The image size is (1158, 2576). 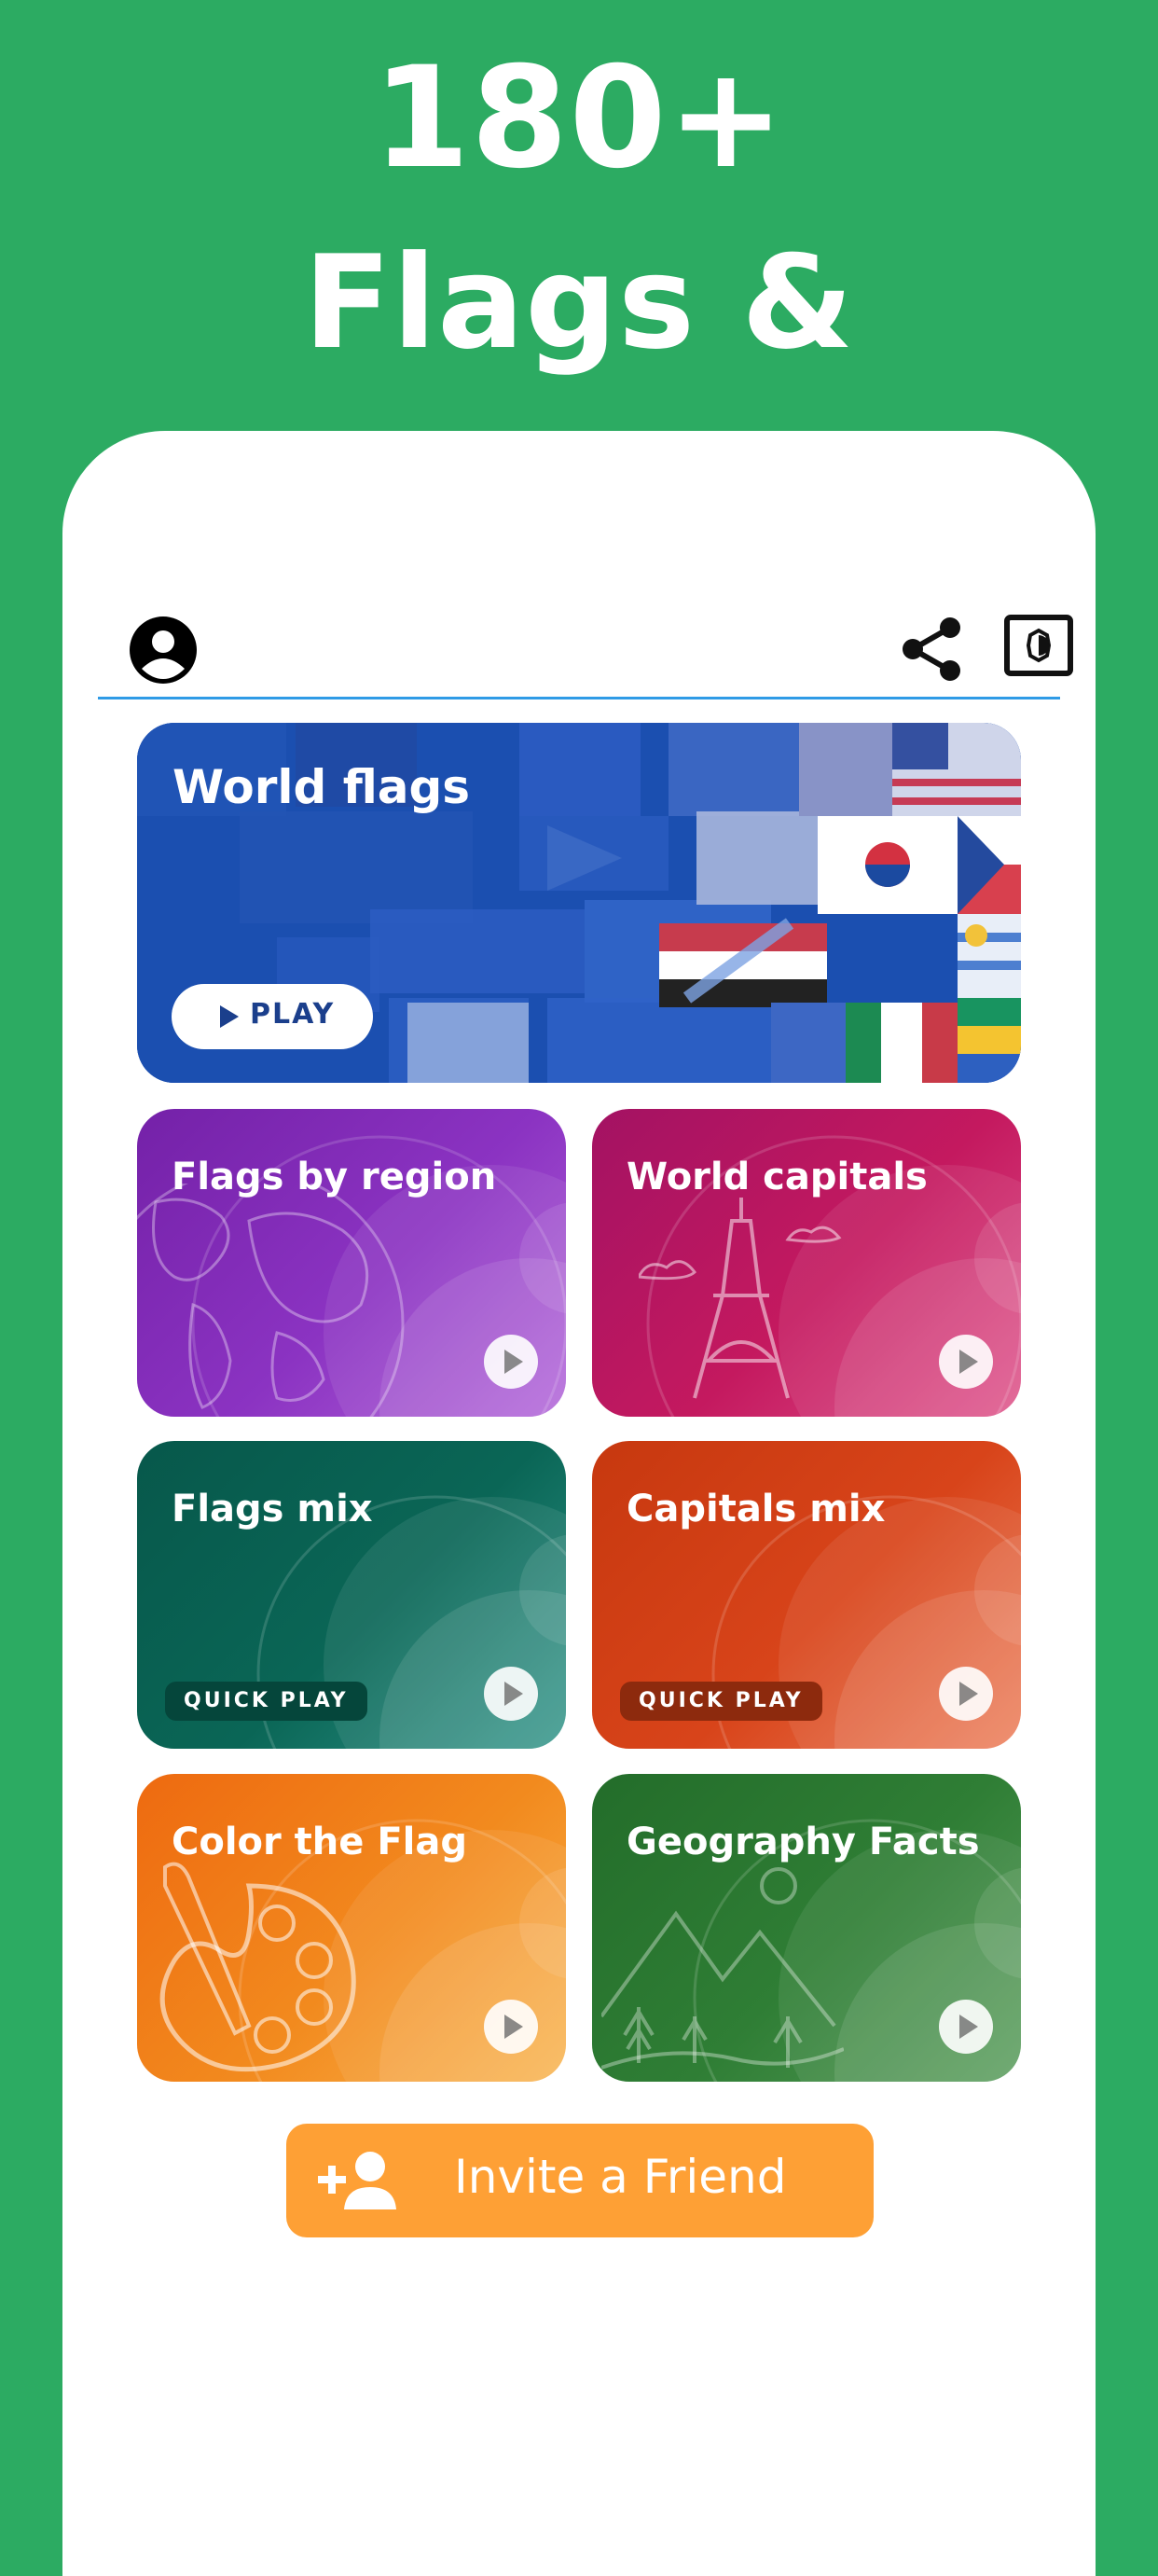 What do you see at coordinates (293, 1014) in the screenshot?
I see `play-label: PLAY` at bounding box center [293, 1014].